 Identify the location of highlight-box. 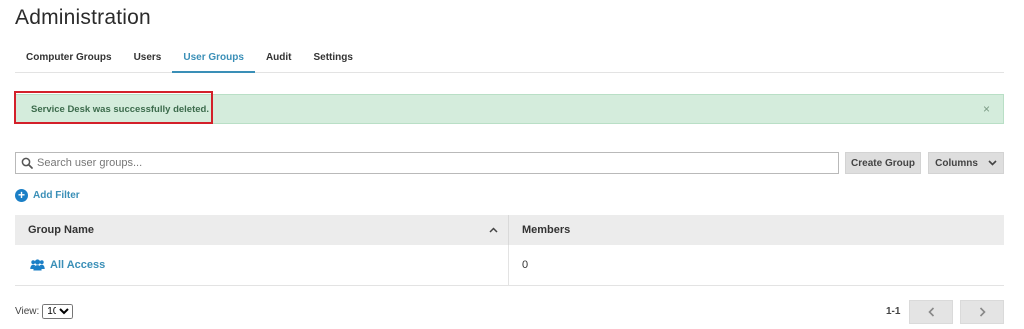
(113, 107).